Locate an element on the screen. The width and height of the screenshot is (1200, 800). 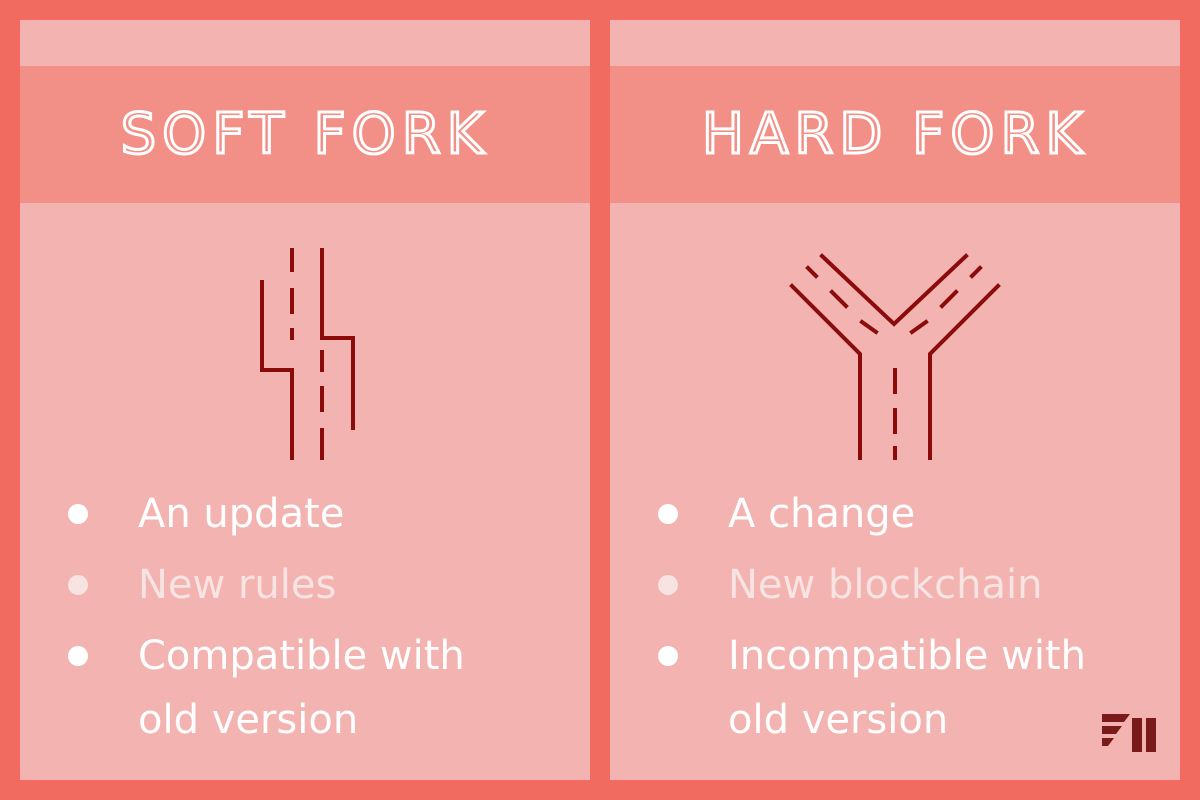
soft-fork-title-band: SOFT FORK is located at coordinates (305, 134).